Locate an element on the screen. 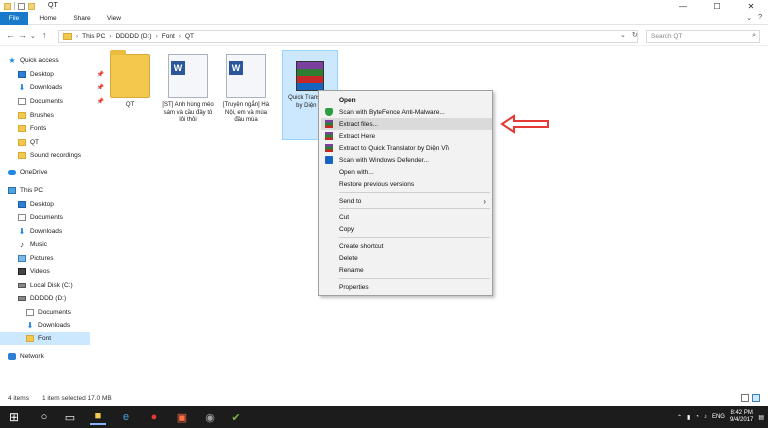  breadcrumb-font: Font is located at coordinates (168, 36).